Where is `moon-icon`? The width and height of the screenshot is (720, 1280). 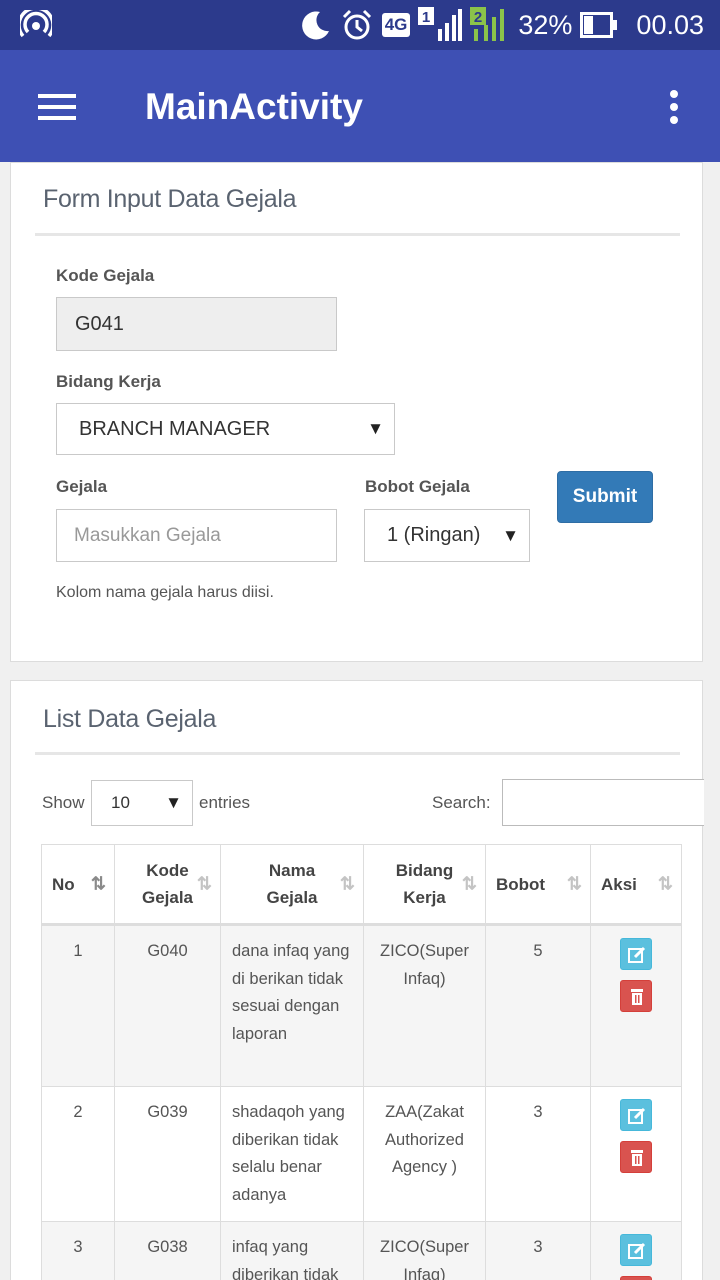
moon-icon is located at coordinates (315, 25).